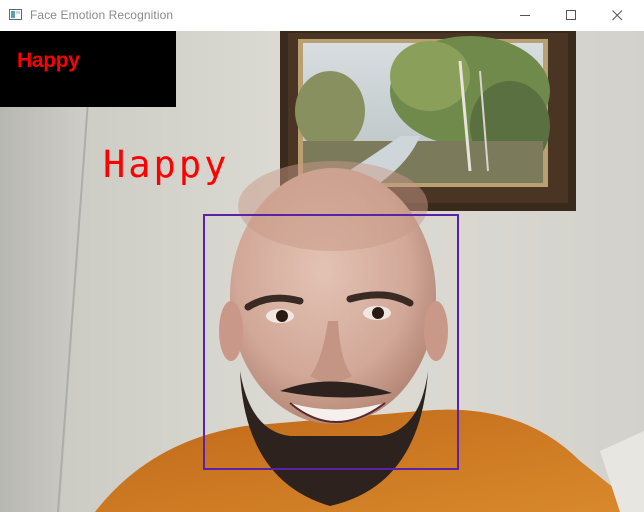 Image resolution: width=644 pixels, height=512 pixels. I want to click on minimize-icon, so click(525, 15).